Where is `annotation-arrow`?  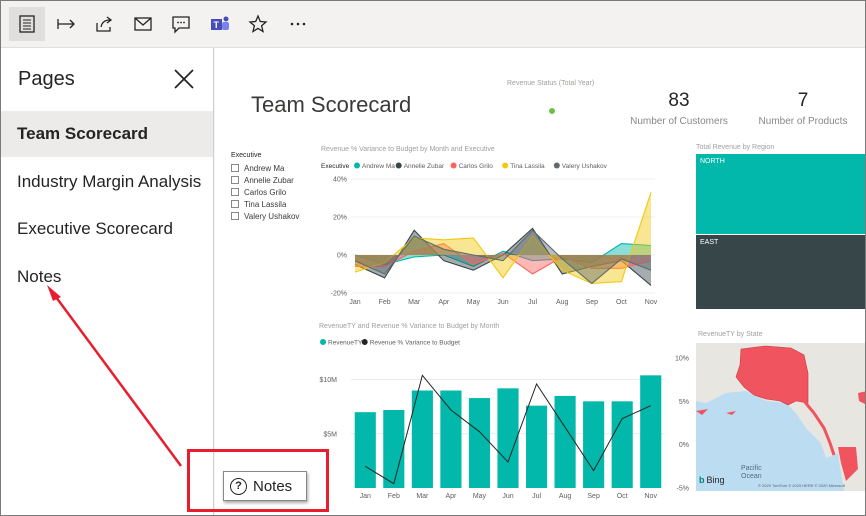 annotation-arrow is located at coordinates (115, 376).